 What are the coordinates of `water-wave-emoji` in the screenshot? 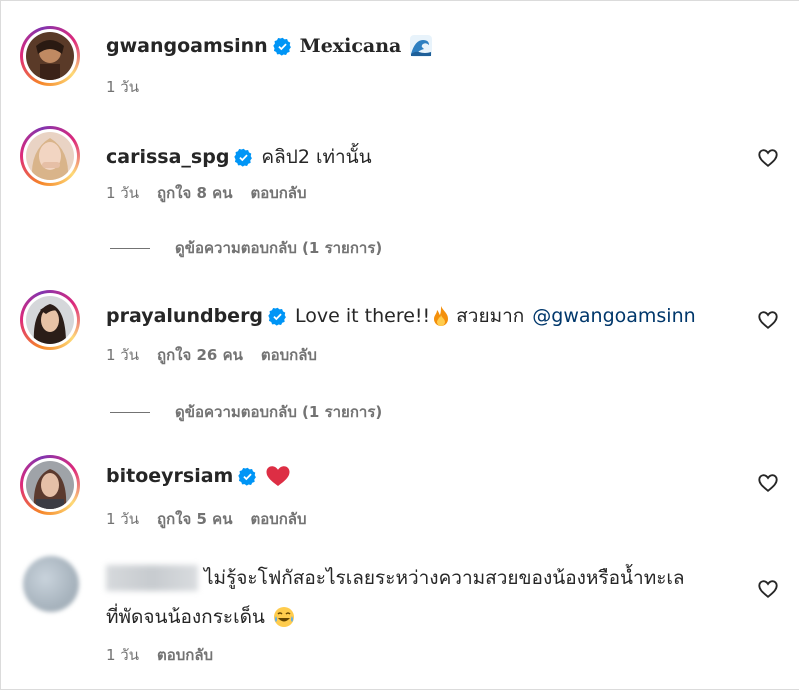 It's located at (421, 46).